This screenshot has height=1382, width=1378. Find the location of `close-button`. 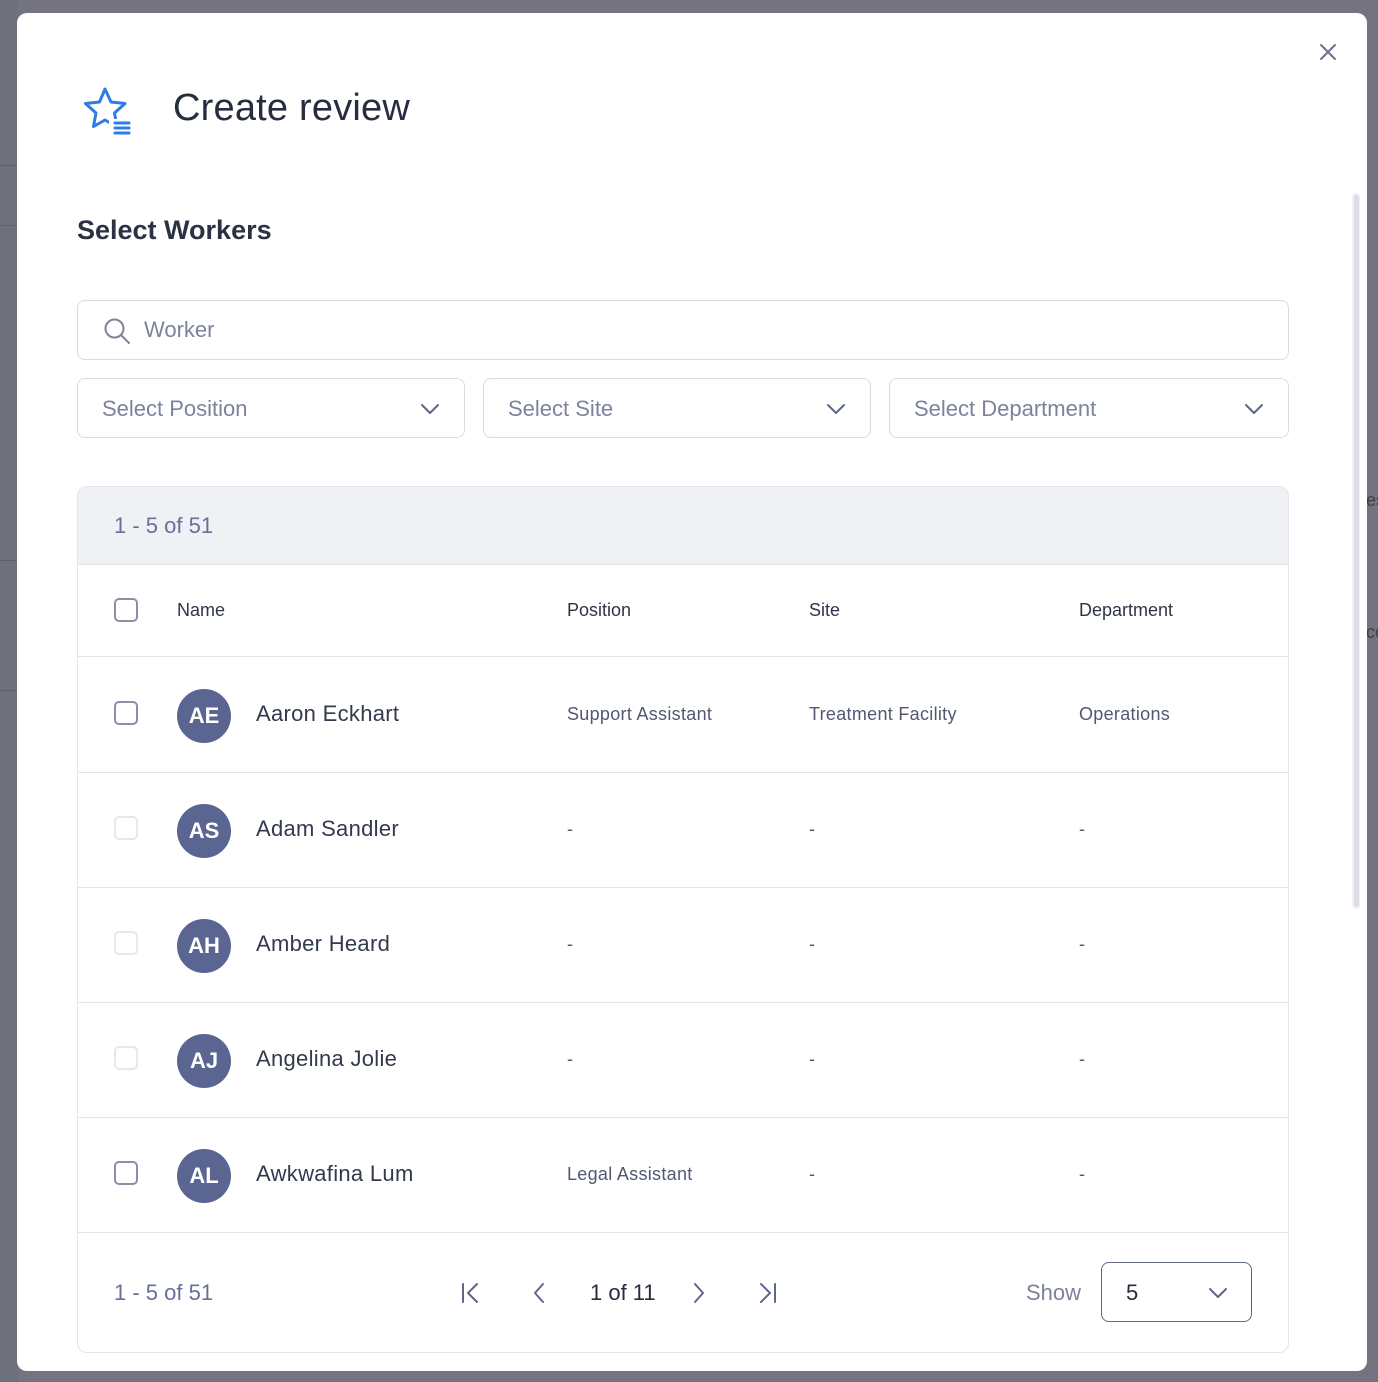

close-button is located at coordinates (1328, 52).